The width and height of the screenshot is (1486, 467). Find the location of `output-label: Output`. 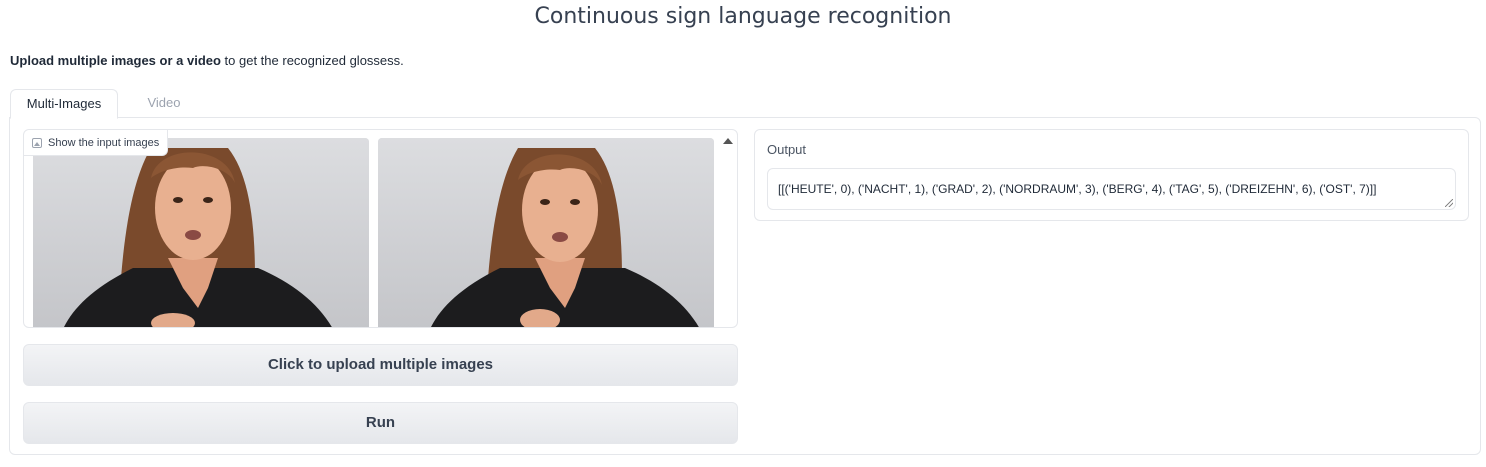

output-label: Output is located at coordinates (787, 149).